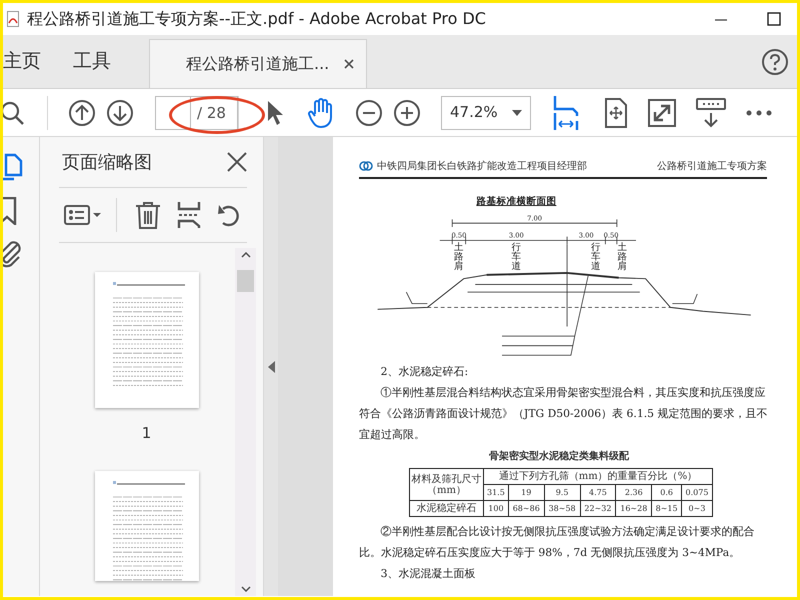 Image resolution: width=800 pixels, height=600 pixels. What do you see at coordinates (496, 508) in the screenshot?
I see `table-cell: 100` at bounding box center [496, 508].